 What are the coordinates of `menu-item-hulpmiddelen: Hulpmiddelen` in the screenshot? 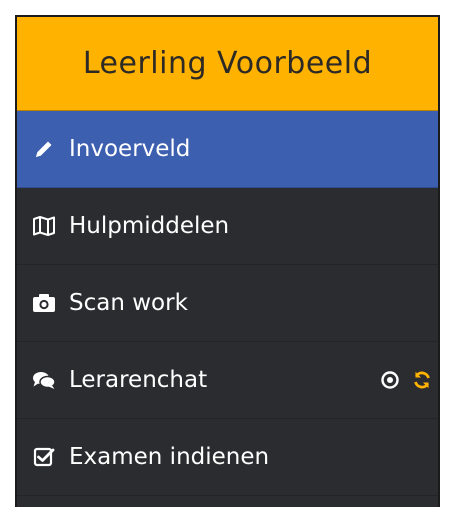 It's located at (227, 226).